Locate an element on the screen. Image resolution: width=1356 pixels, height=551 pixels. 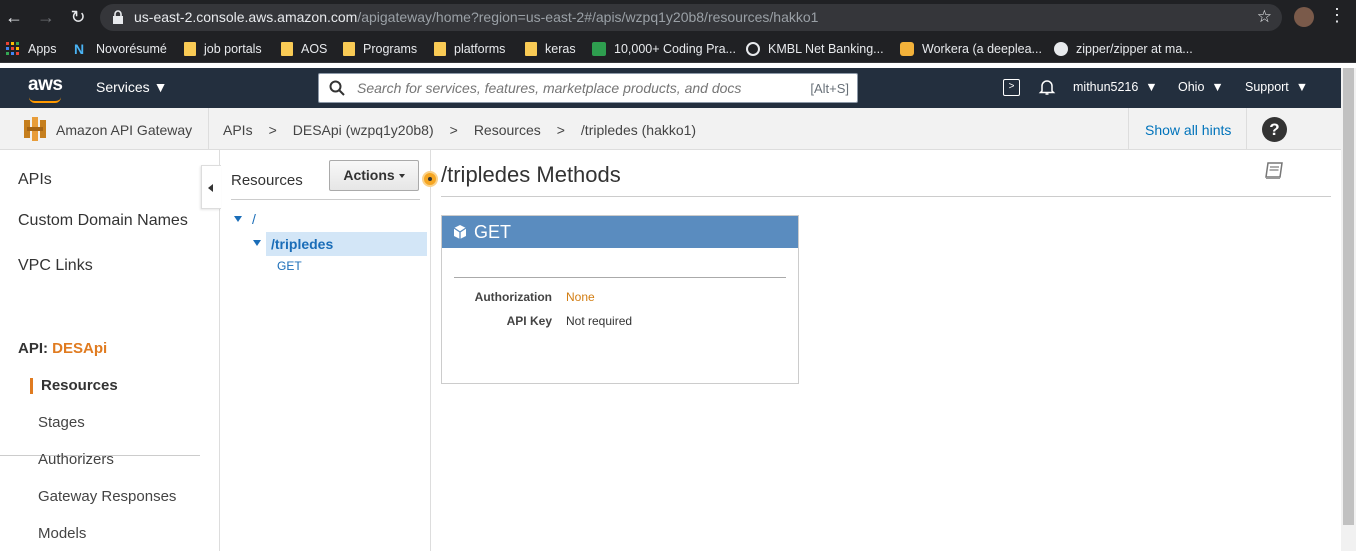
bookmark-star-icon: ☆ is located at coordinates (1264, 17).